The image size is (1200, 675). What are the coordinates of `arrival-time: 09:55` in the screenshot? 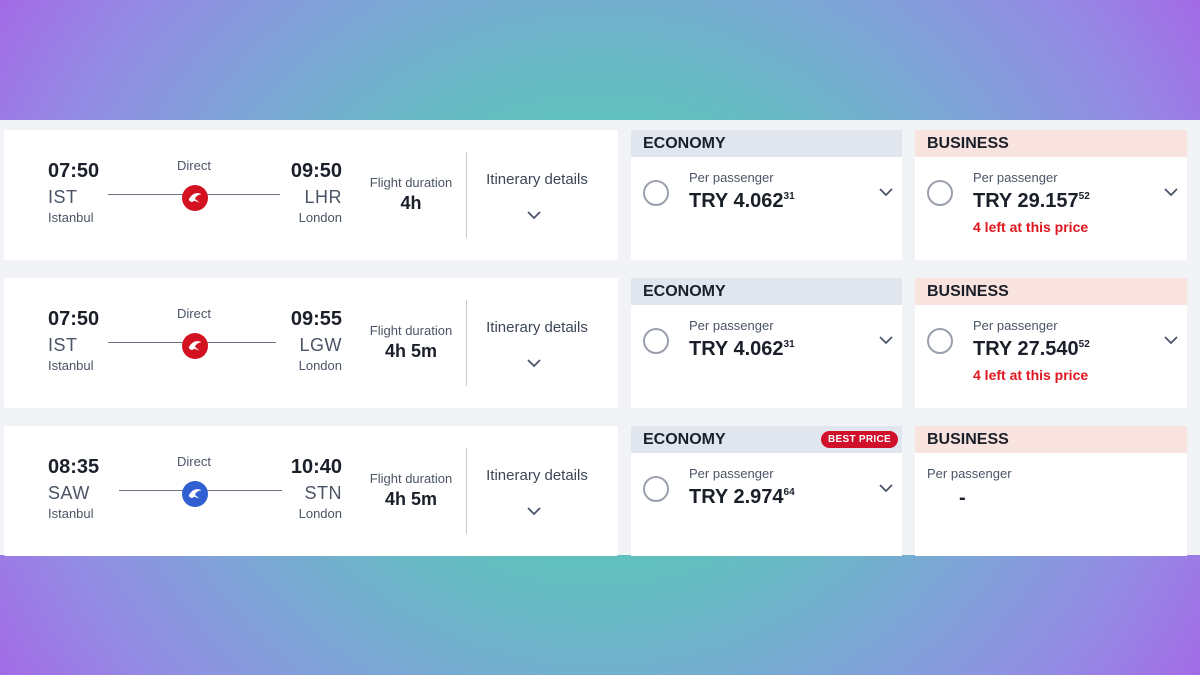 It's located at (316, 319).